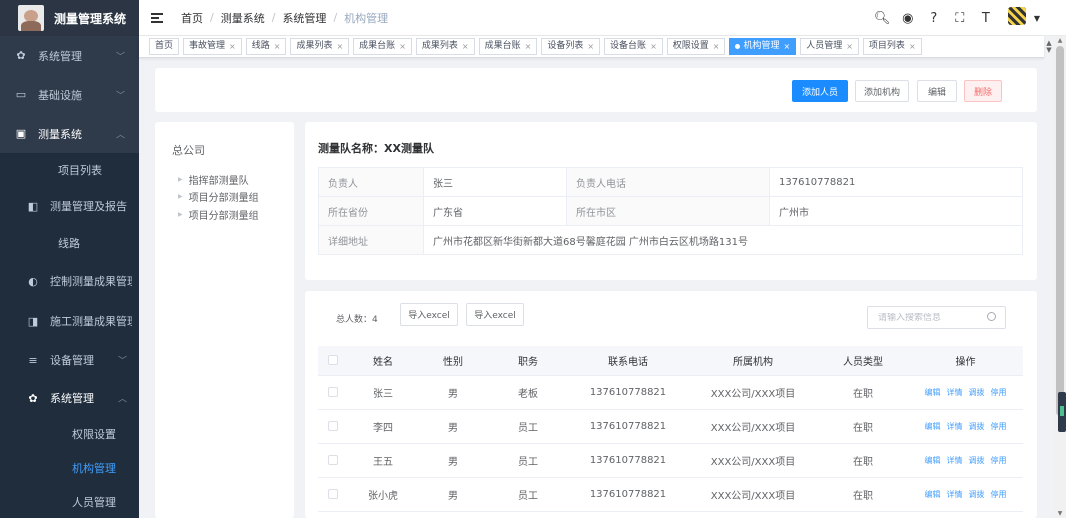 The height and width of the screenshot is (518, 1066). I want to click on tree-node: ▶ 指挥部测量队, so click(213, 179).